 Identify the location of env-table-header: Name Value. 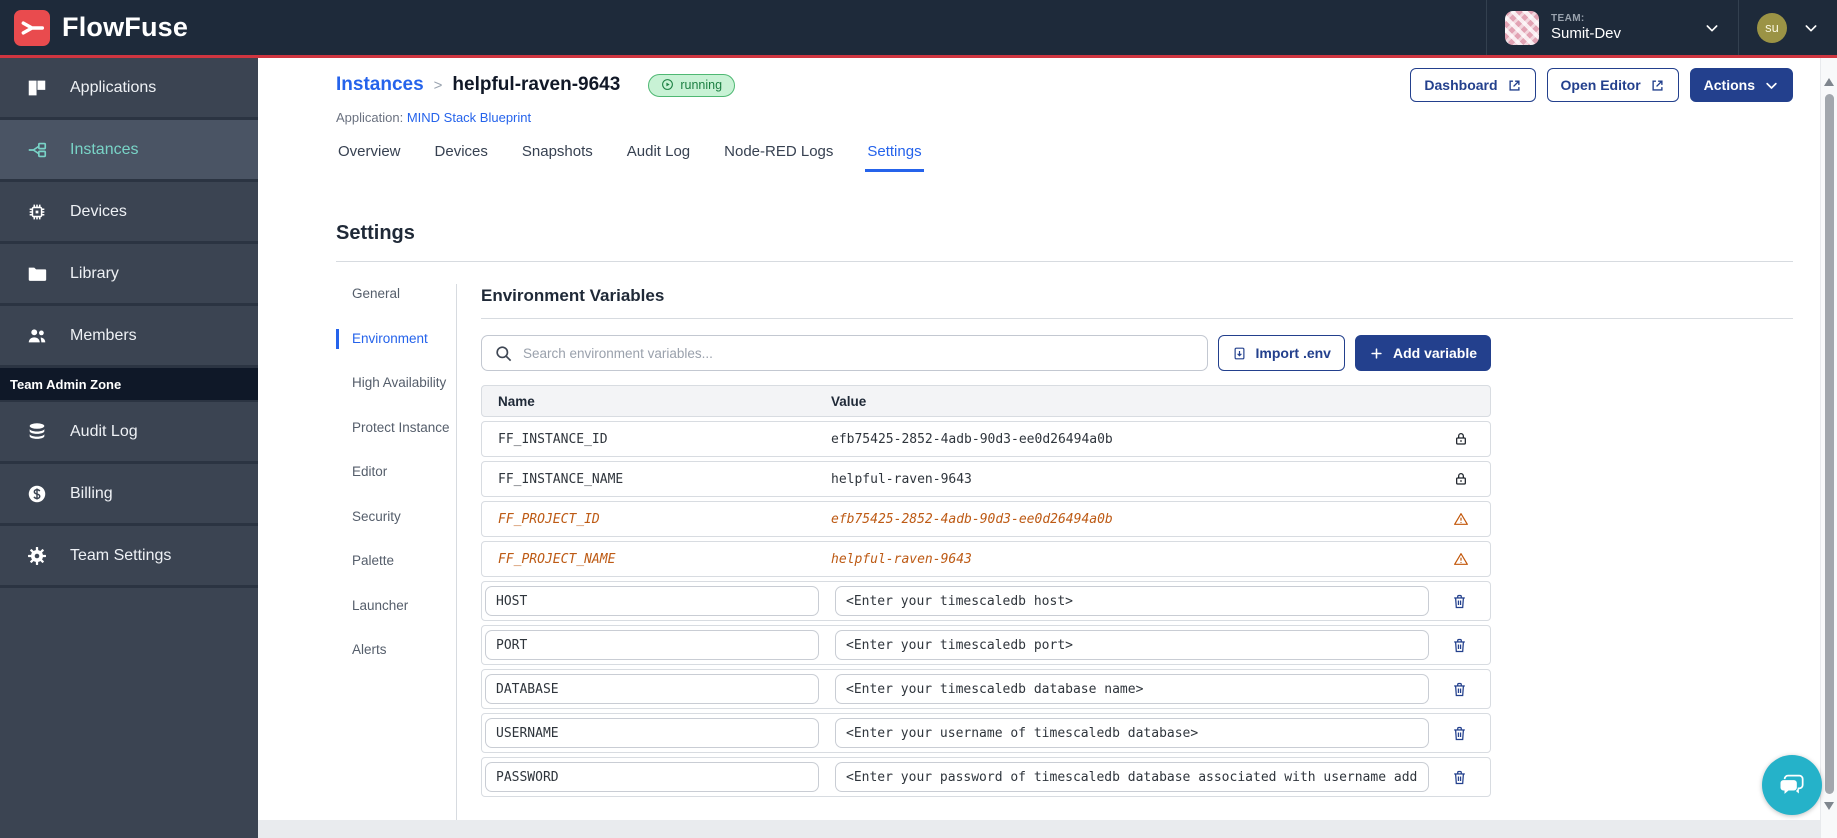
(986, 401).